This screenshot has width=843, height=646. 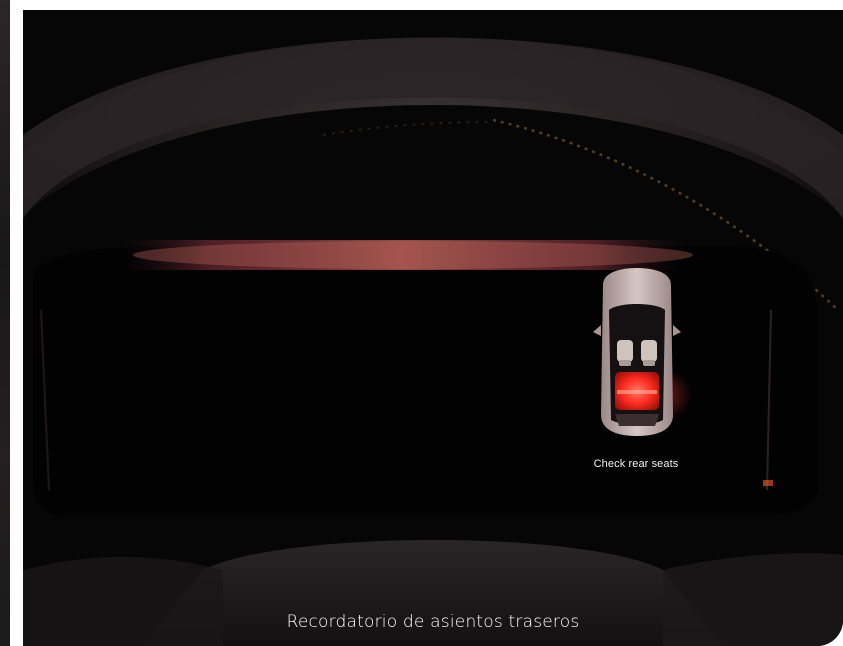 What do you see at coordinates (433, 622) in the screenshot?
I see `photo-caption: Recordatorio de asientos traseros` at bounding box center [433, 622].